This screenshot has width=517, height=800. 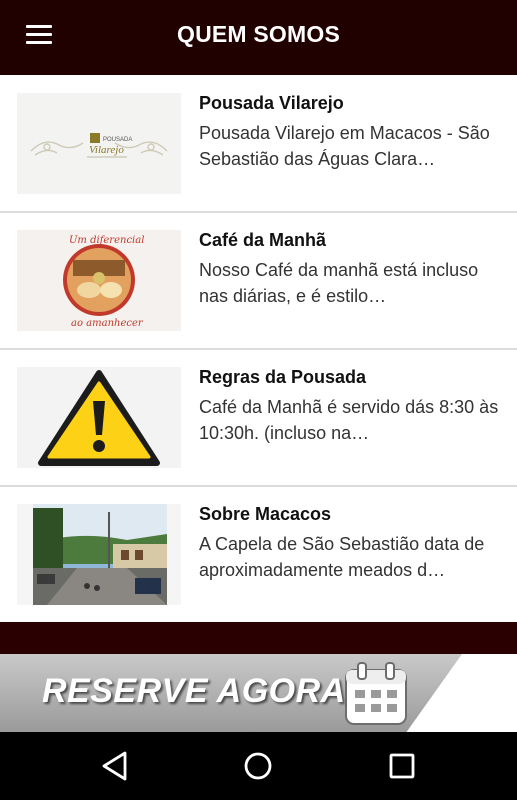 What do you see at coordinates (106, 240) in the screenshot?
I see `caption-top: Um diferencial` at bounding box center [106, 240].